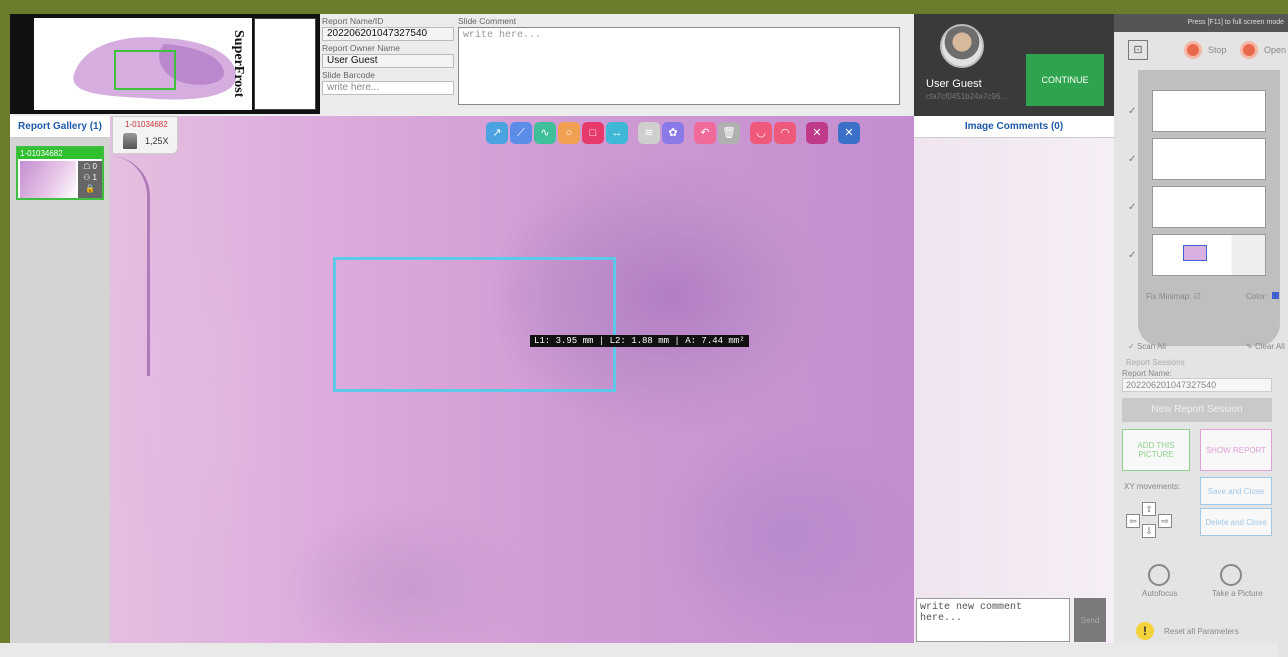 This screenshot has width=1288, height=657. I want to click on slide-barcode-label: Slide Barcode, so click(348, 75).